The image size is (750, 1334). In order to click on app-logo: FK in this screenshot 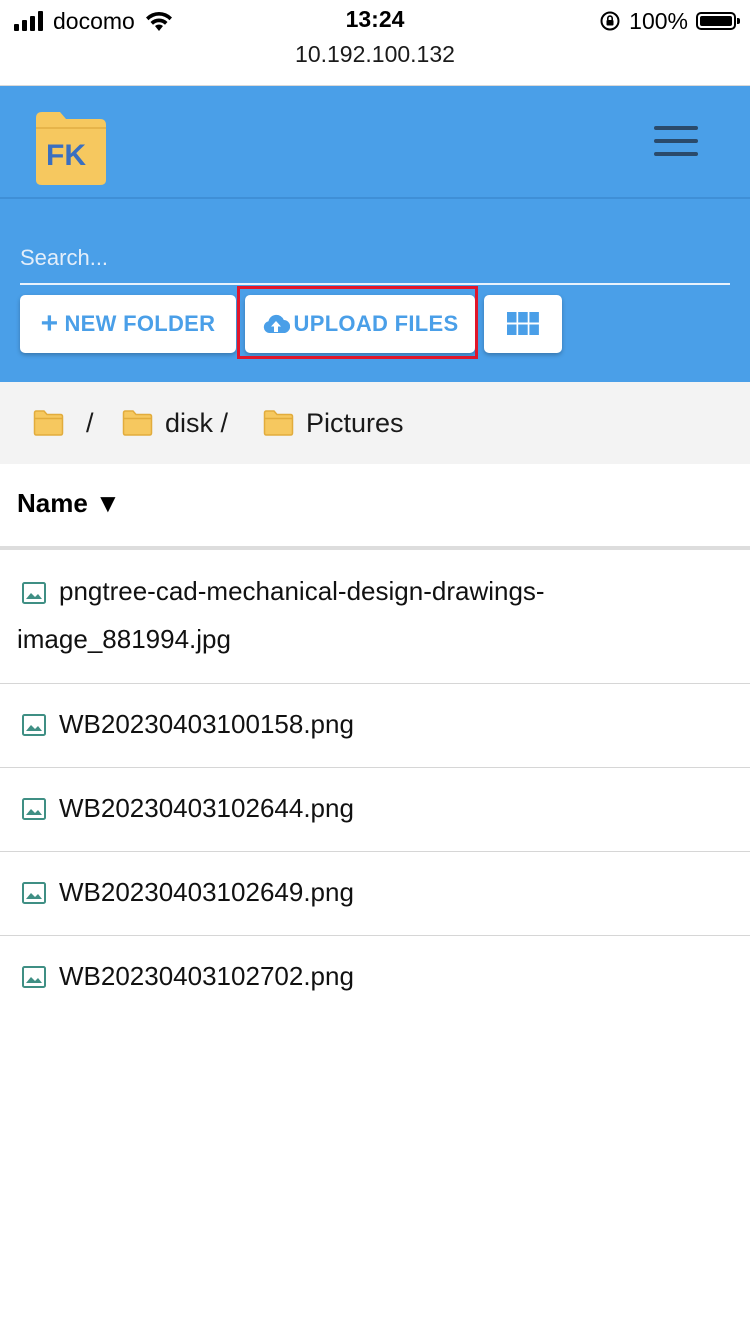, I will do `click(70, 148)`.